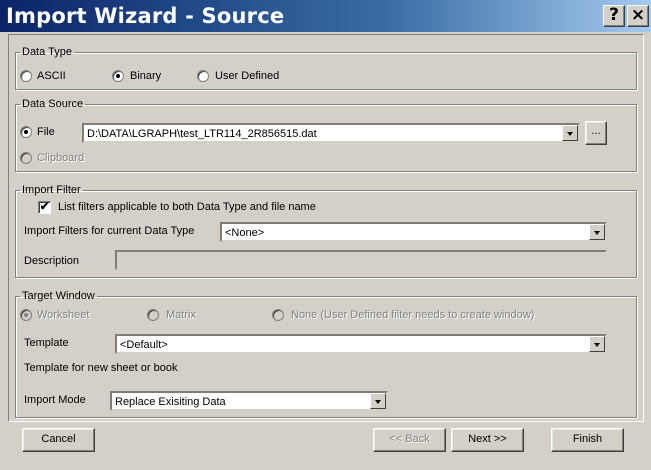 Image resolution: width=651 pixels, height=470 pixels. I want to click on file-radio, so click(26, 132).